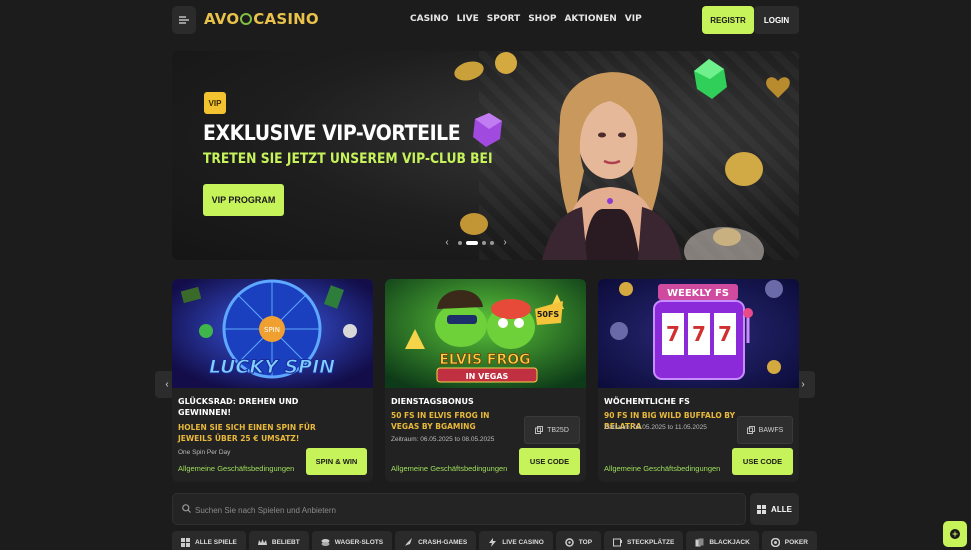 This screenshot has height=550, width=971. Describe the element at coordinates (503, 19) in the screenshot. I see `nav-sport: SPORT` at that location.